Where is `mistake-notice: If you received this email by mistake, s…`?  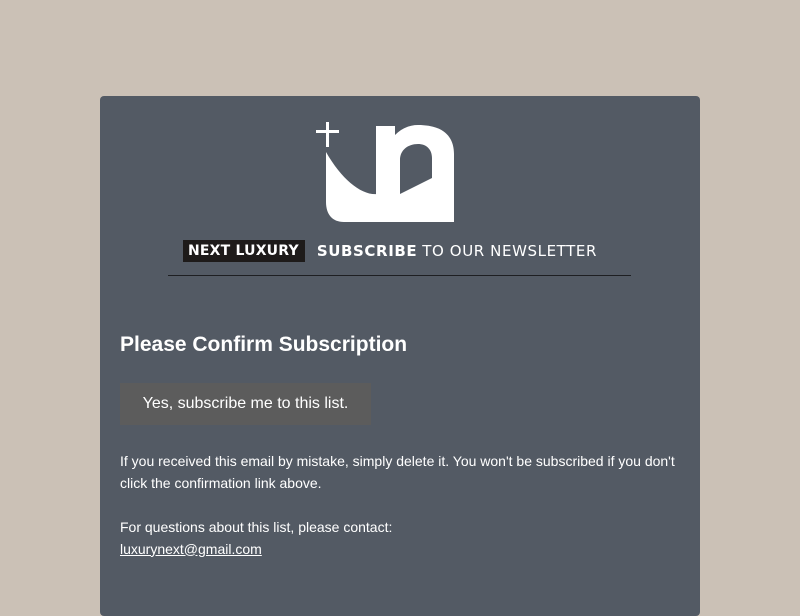
mistake-notice: If you received this email by mistake, s… is located at coordinates (397, 472).